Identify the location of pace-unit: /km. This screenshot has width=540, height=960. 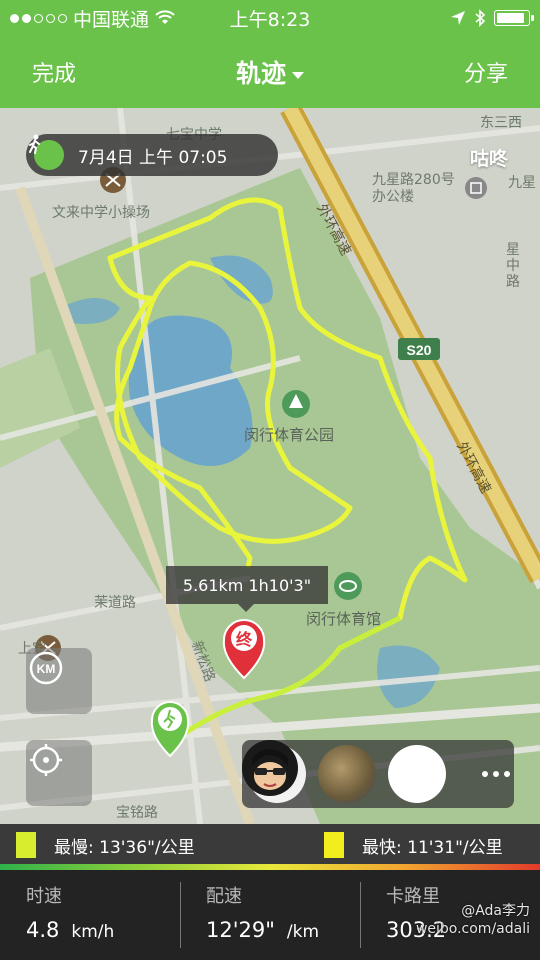
(303, 932).